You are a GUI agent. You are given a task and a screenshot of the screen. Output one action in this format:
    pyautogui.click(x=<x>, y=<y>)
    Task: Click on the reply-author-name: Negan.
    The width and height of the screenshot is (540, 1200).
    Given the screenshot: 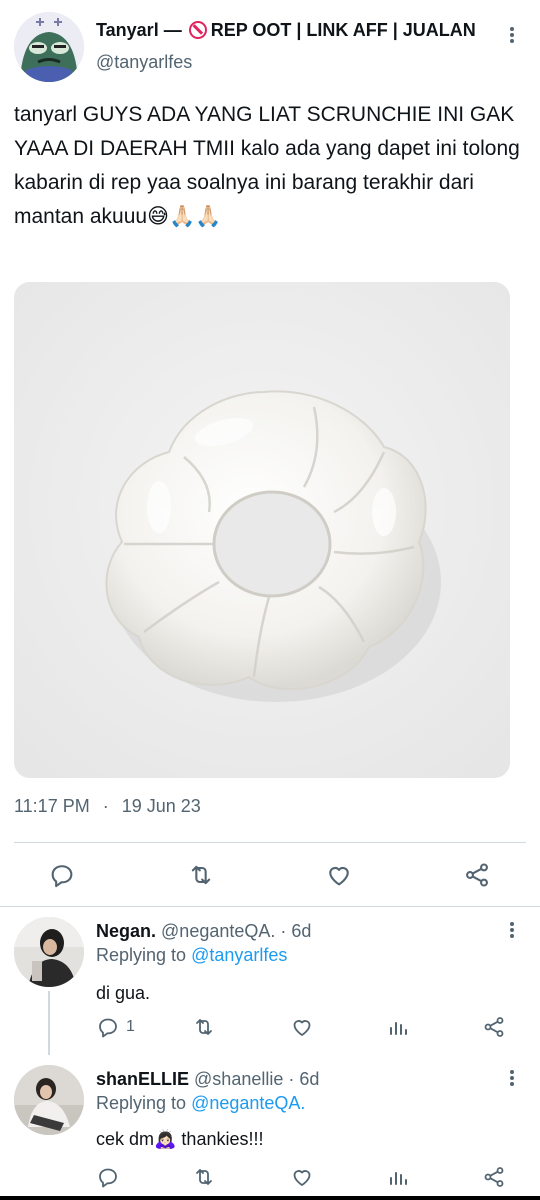 What is the action you would take?
    pyautogui.click(x=126, y=931)
    